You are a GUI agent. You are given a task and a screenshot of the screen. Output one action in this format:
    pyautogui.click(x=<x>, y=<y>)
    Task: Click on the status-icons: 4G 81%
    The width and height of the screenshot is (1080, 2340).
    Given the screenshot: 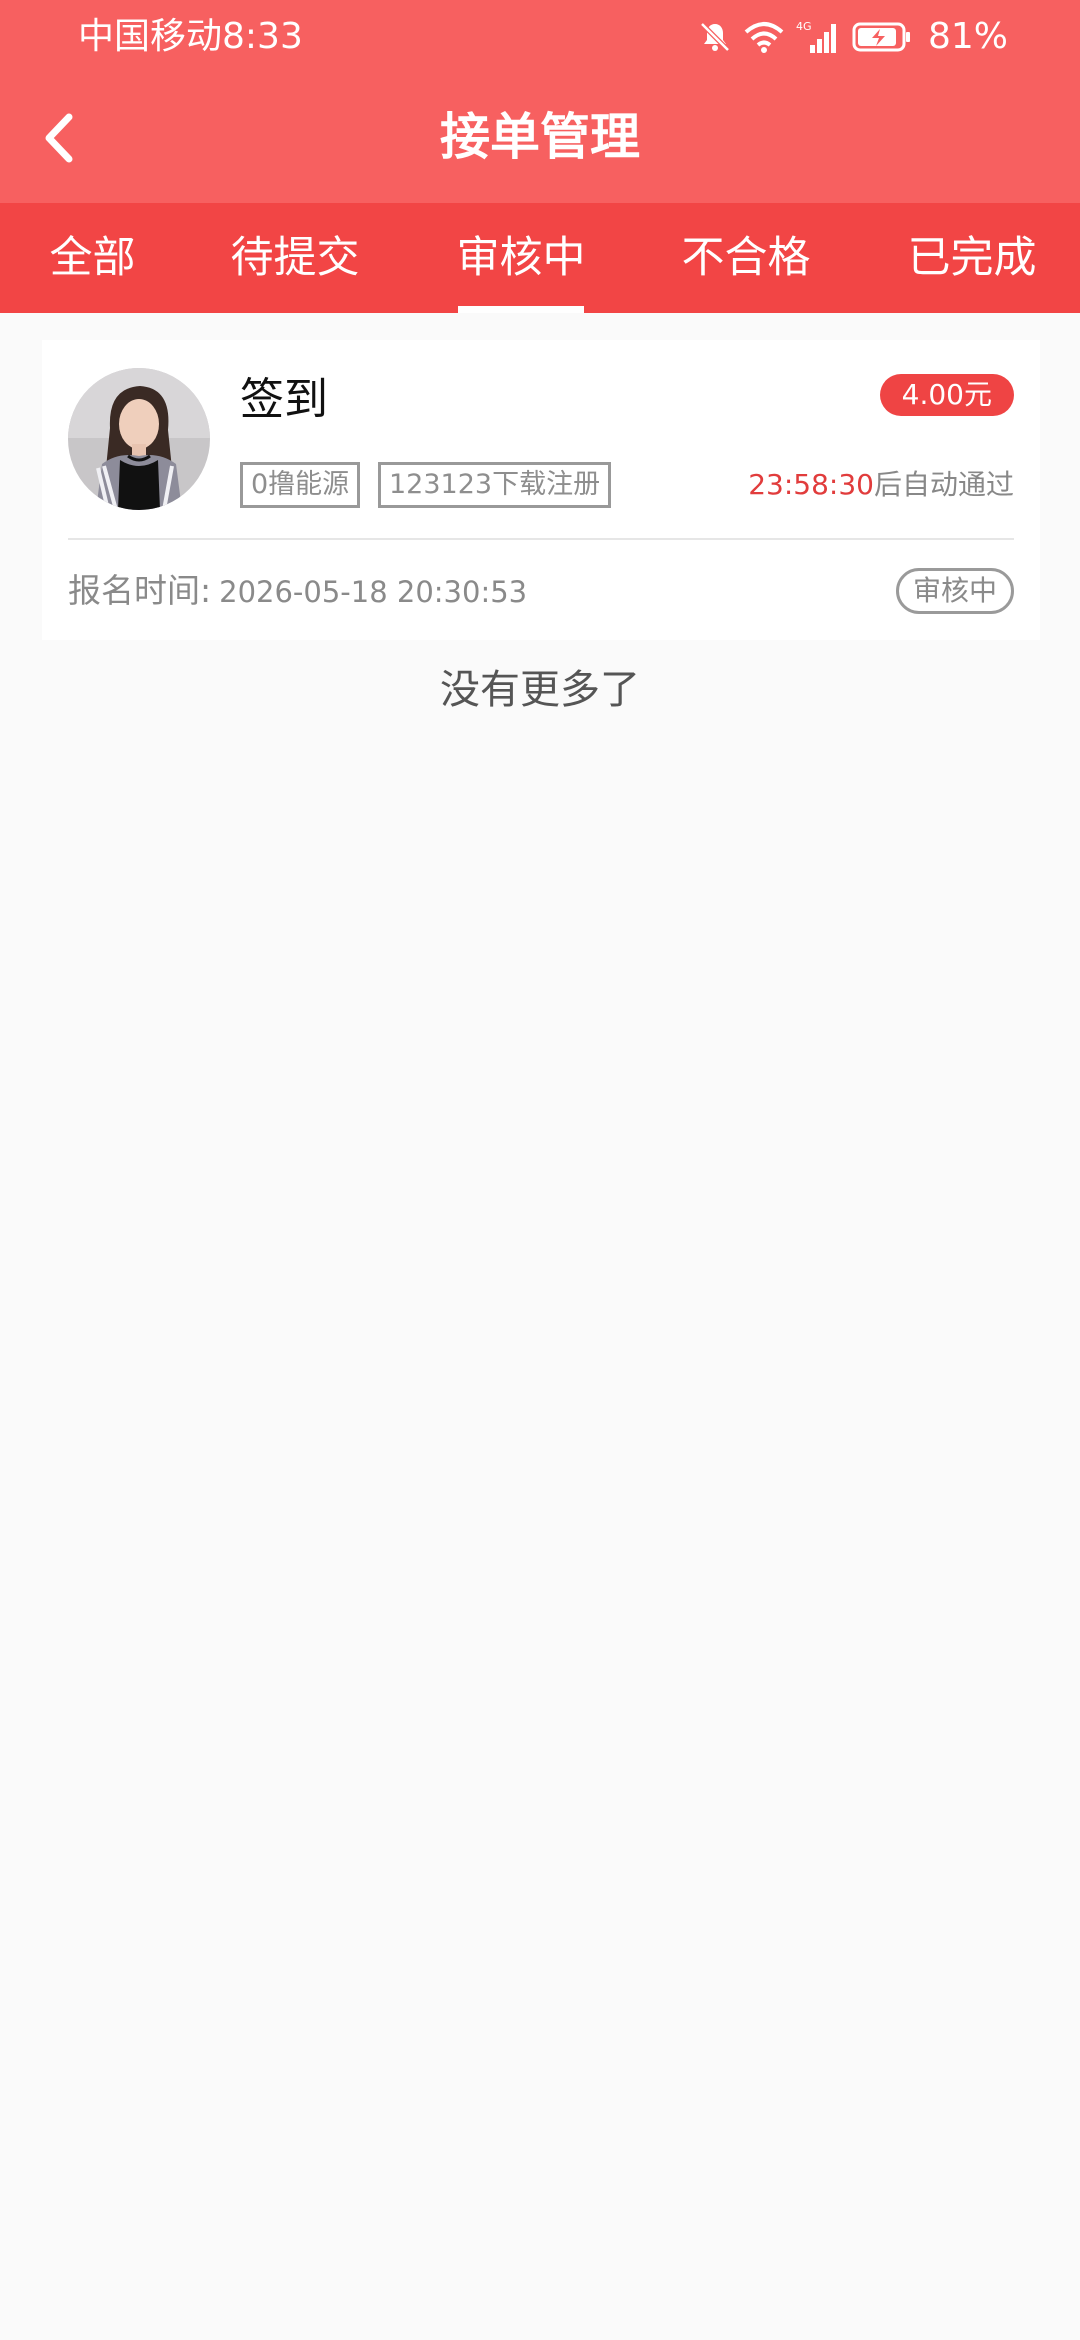 What is the action you would take?
    pyautogui.click(x=853, y=37)
    